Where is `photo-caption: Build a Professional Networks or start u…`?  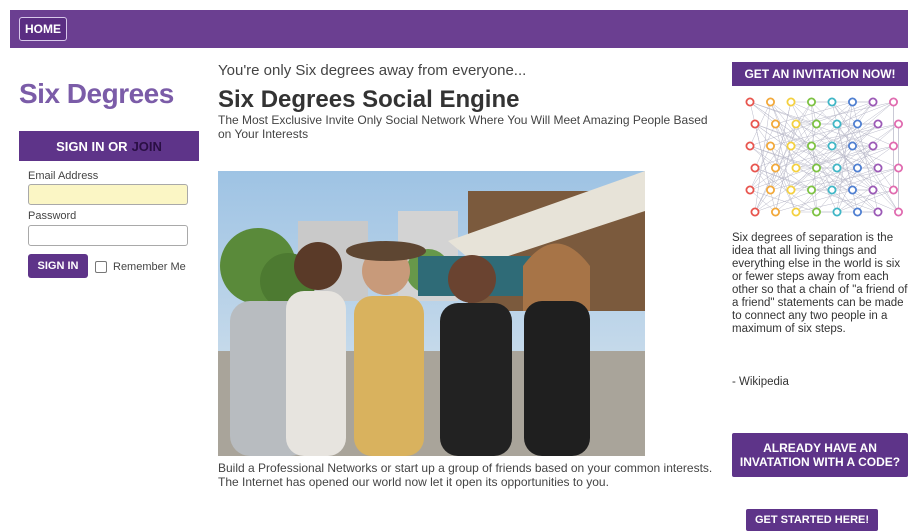 photo-caption: Build a Professional Networks or start u… is located at coordinates (465, 475).